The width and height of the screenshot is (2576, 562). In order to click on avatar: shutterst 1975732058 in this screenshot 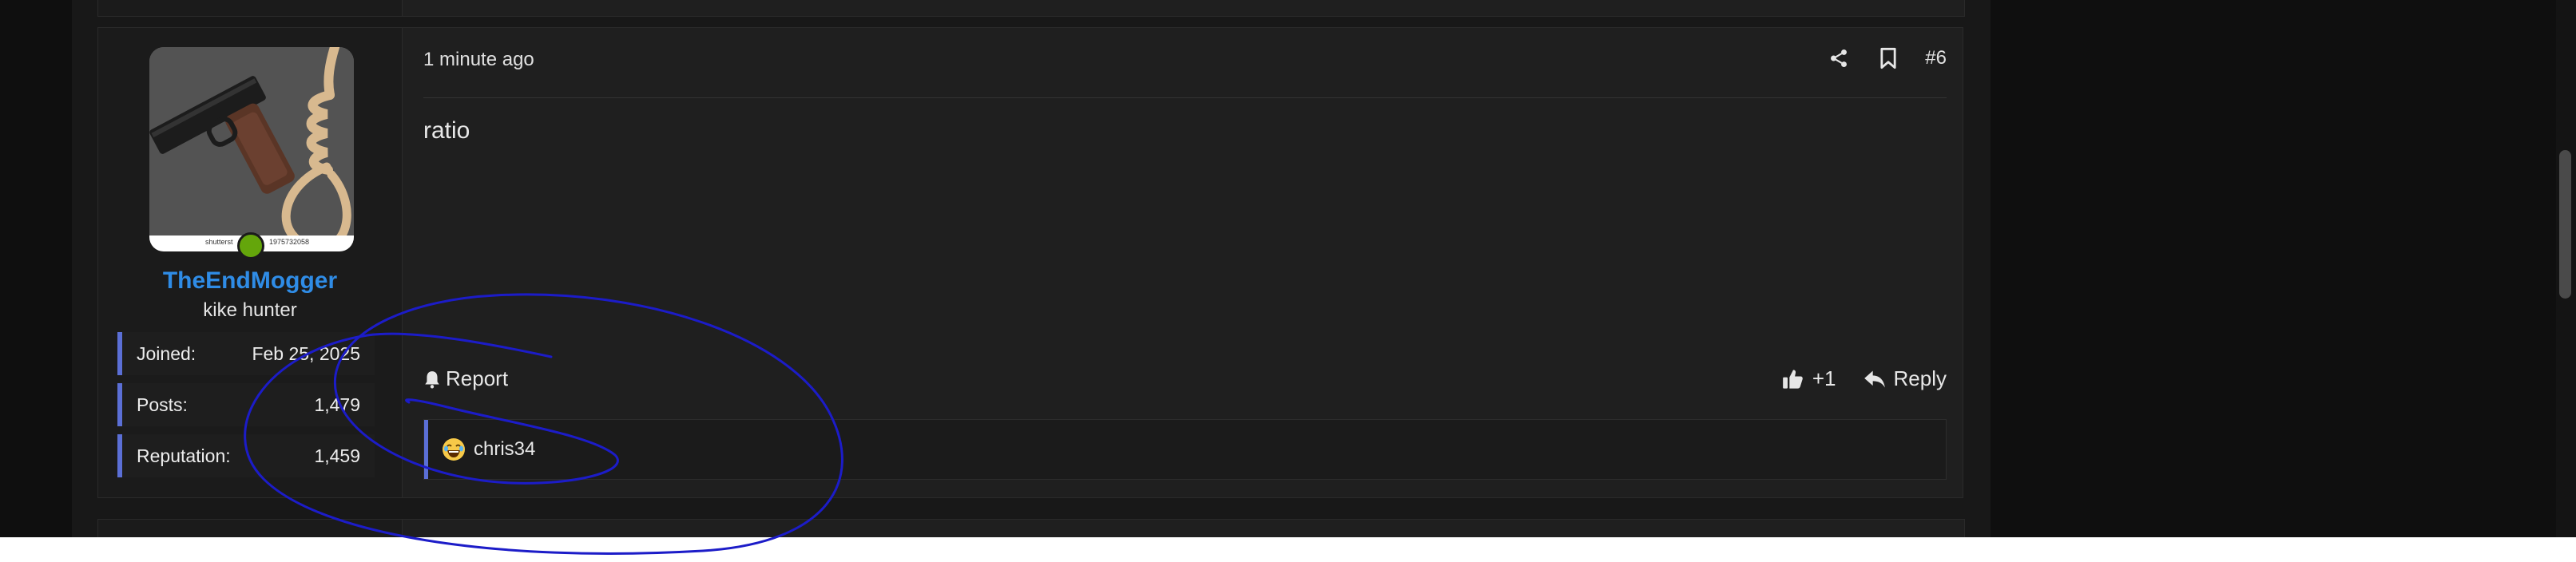, I will do `click(251, 149)`.